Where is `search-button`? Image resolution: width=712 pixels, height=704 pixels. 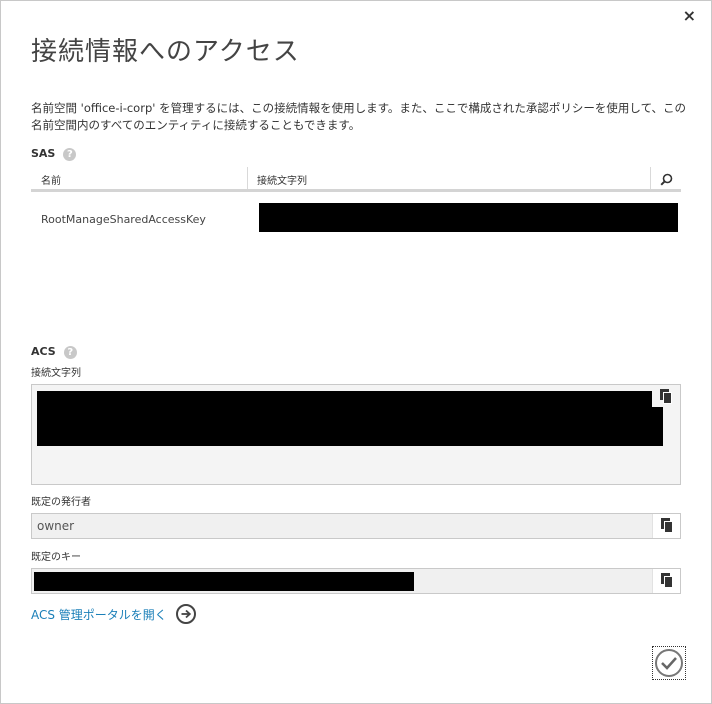
search-button is located at coordinates (666, 179).